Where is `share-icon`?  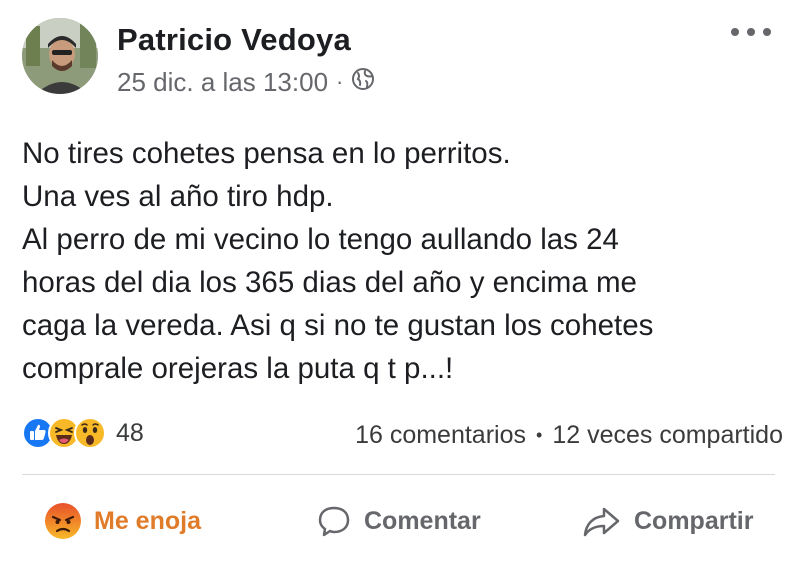 share-icon is located at coordinates (601, 522).